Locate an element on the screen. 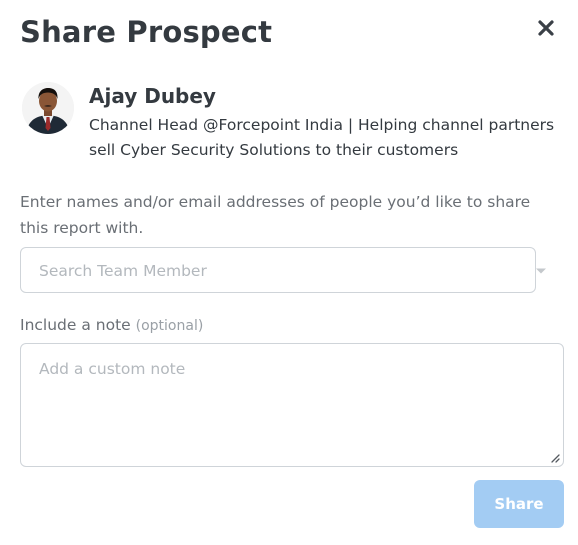 Image resolution: width=578 pixels, height=545 pixels. team-member-search-select: Search Team Member is located at coordinates (283, 270).